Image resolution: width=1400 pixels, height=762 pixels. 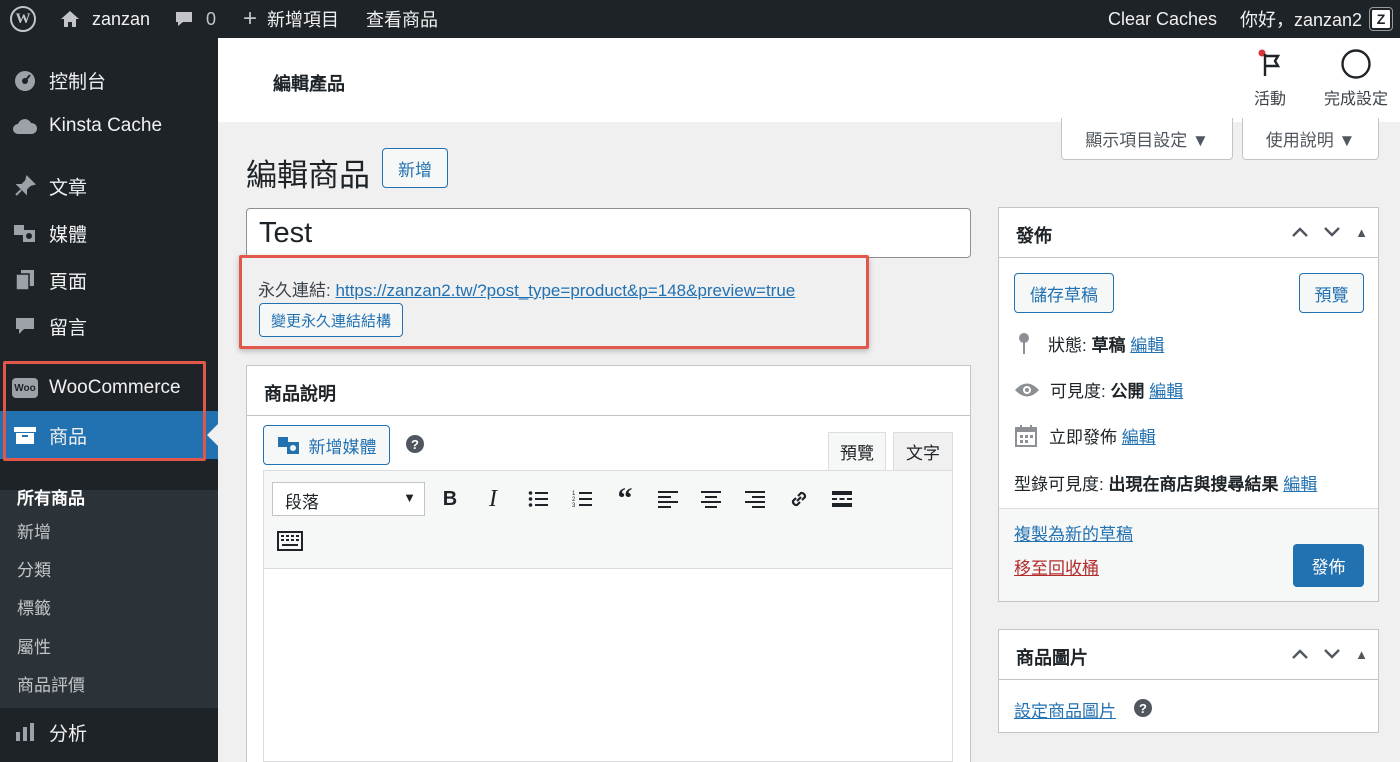 What do you see at coordinates (799, 499) in the screenshot?
I see `link-icon` at bounding box center [799, 499].